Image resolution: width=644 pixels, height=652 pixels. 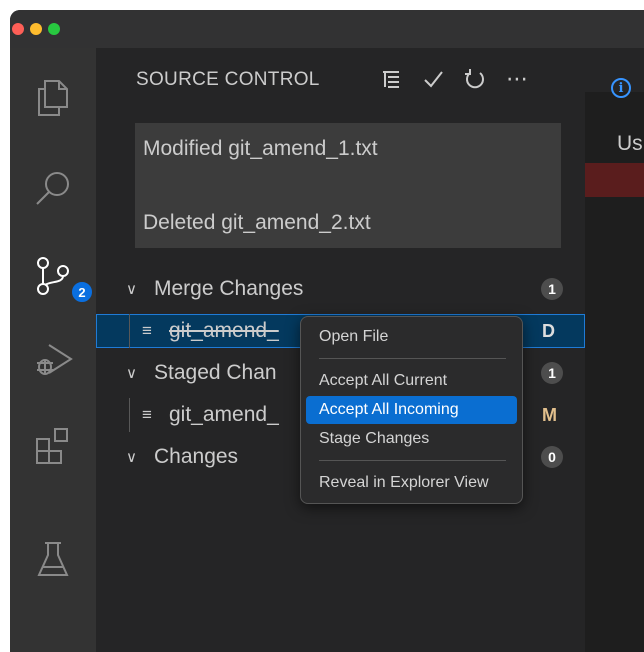 What do you see at coordinates (61, 277) in the screenshot?
I see `source-control-icon: 2` at bounding box center [61, 277].